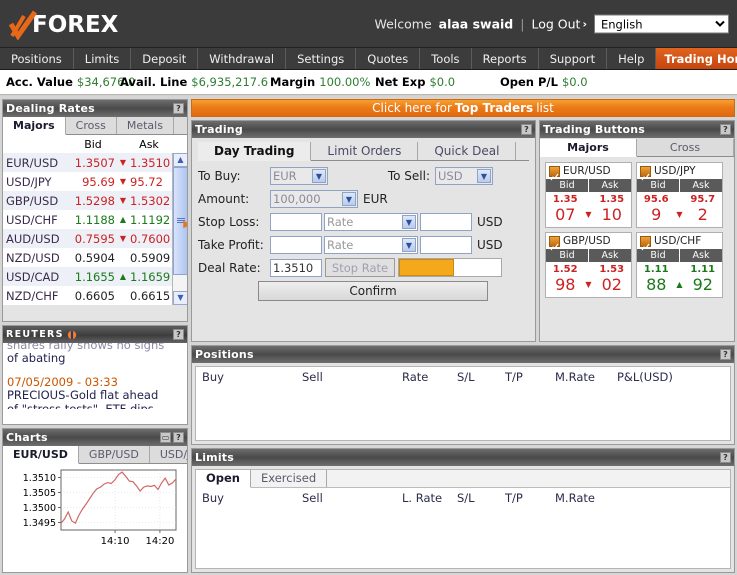 The image size is (737, 575). Describe the element at coordinates (565, 279) in the screenshot. I see `bid-side: 1.52 98` at that location.